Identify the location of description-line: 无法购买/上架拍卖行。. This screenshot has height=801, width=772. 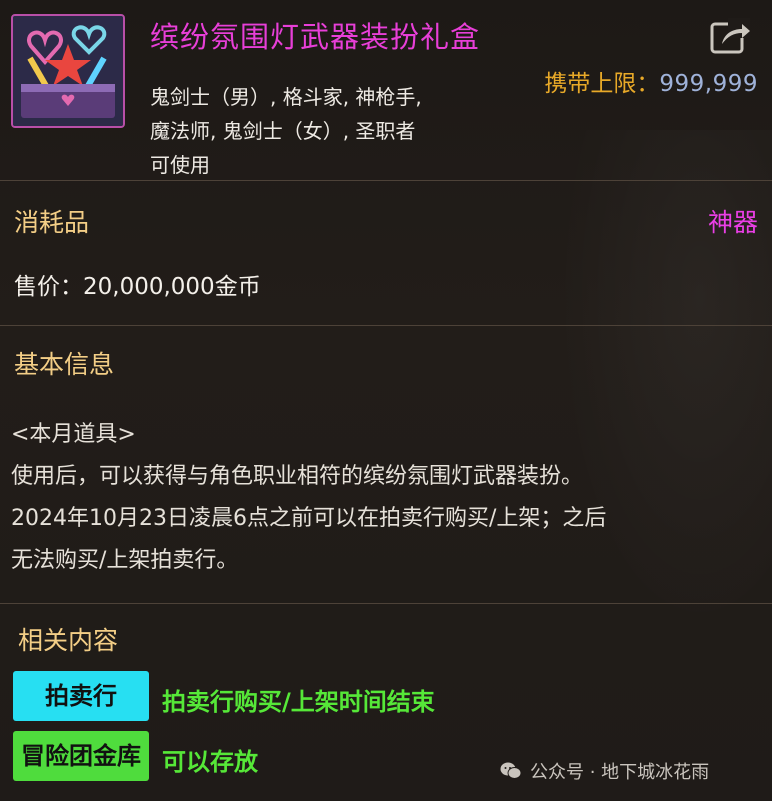
(125, 560).